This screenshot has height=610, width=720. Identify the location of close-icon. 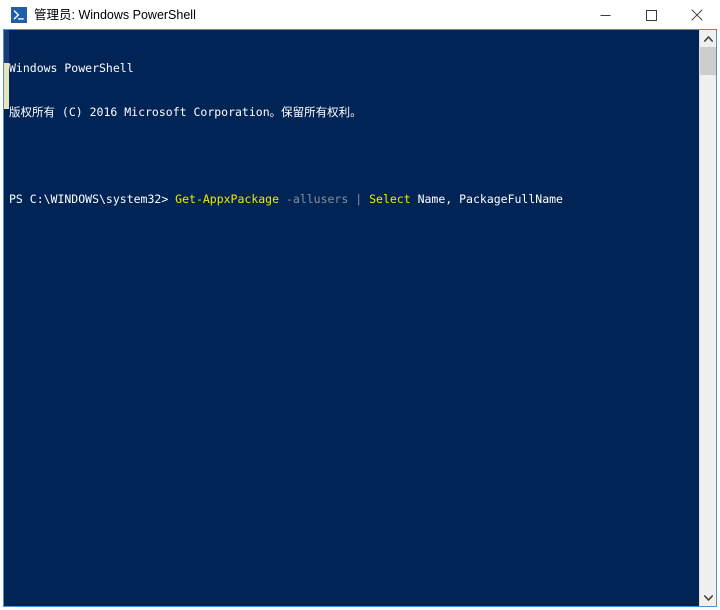
(697, 15).